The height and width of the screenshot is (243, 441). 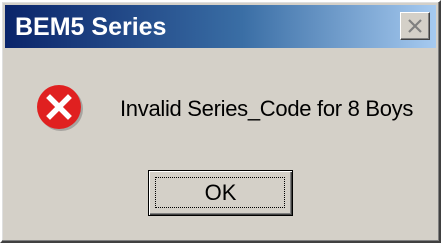 I want to click on ok-button-label: OK, so click(x=220, y=192).